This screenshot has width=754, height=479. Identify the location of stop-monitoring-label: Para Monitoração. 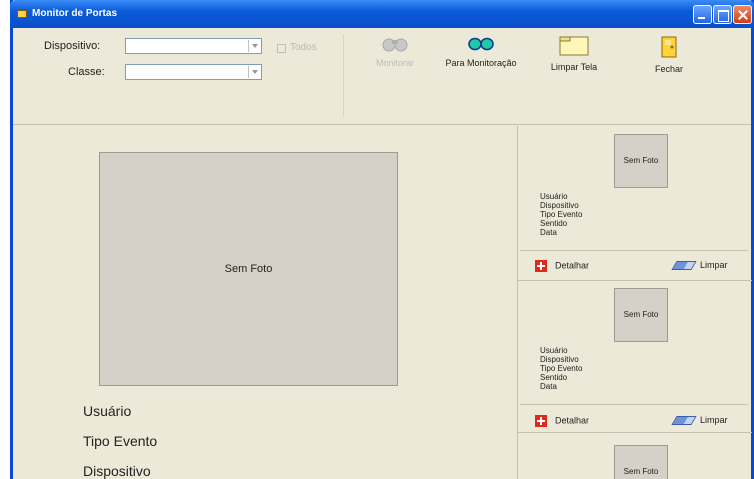
(481, 63).